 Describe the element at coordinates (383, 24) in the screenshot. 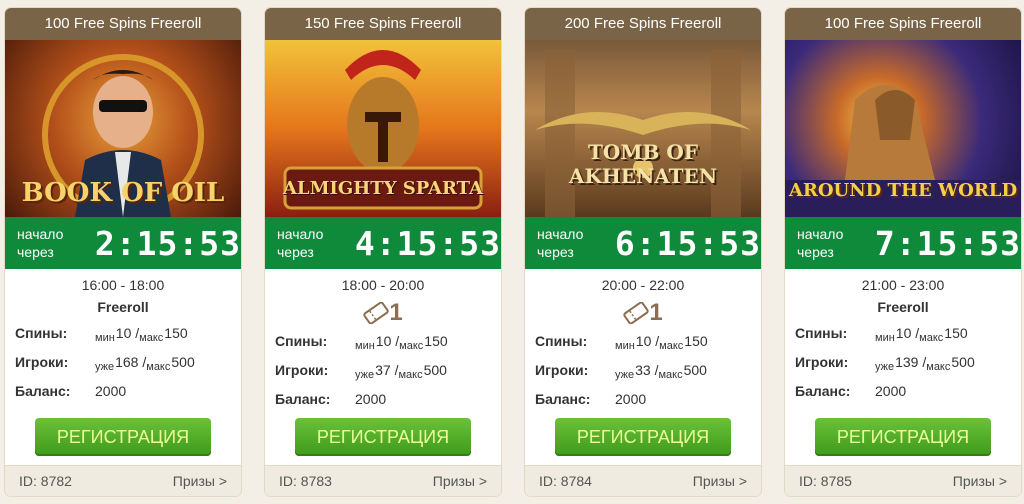

I see `card-title: 150 Free Spins Freeroll` at that location.